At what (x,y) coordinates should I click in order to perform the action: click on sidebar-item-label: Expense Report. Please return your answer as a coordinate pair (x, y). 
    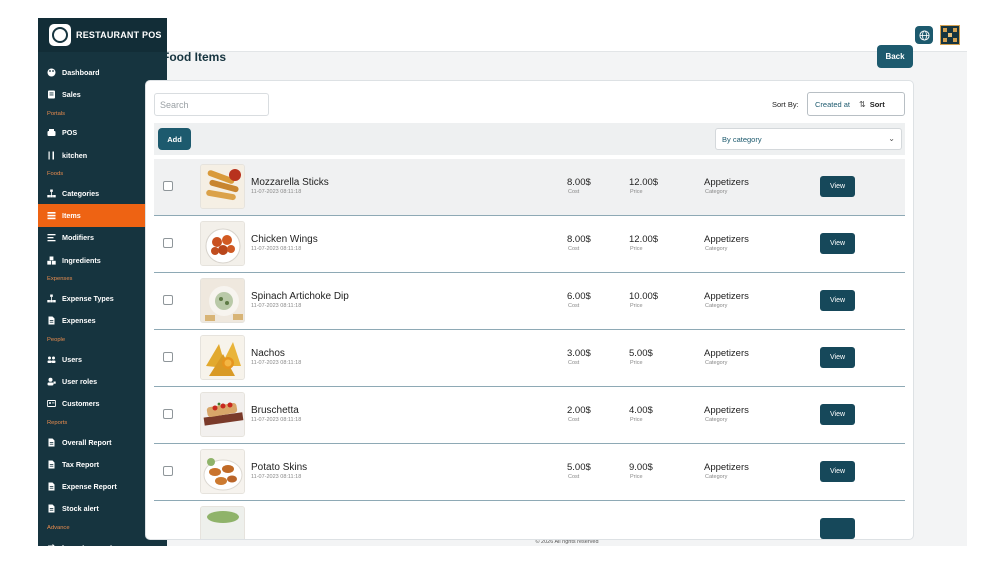
    Looking at the image, I should click on (89, 487).